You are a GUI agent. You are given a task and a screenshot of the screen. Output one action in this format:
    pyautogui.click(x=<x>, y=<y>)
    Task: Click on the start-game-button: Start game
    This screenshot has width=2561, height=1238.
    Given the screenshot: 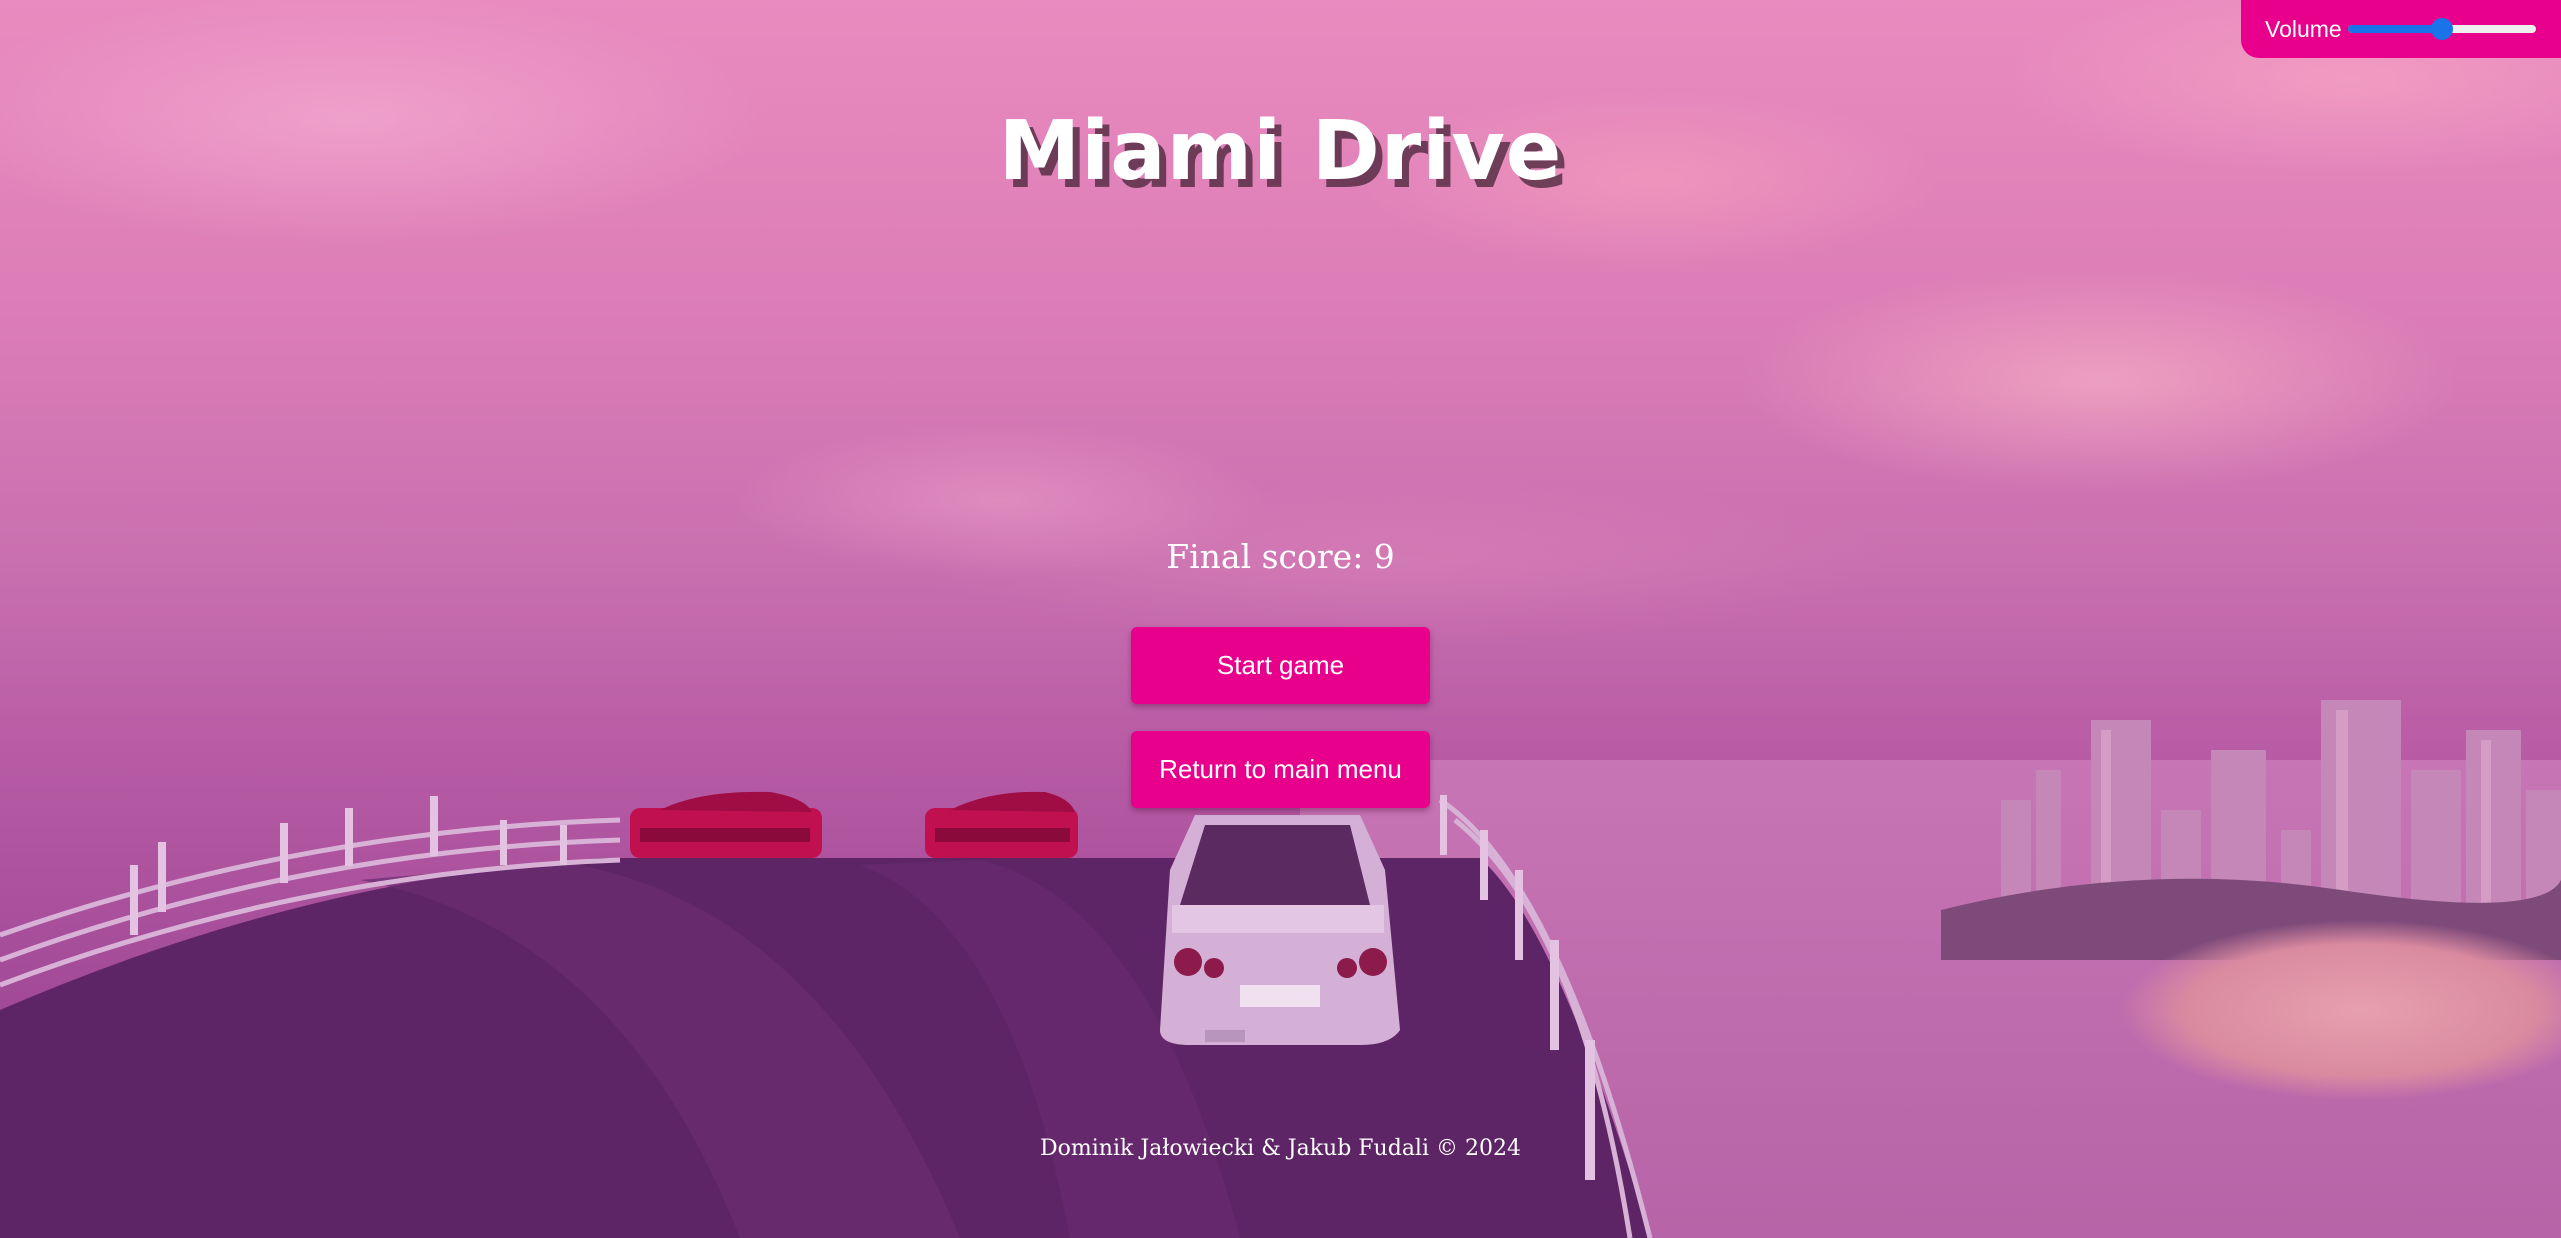 What is the action you would take?
    pyautogui.click(x=1280, y=665)
    